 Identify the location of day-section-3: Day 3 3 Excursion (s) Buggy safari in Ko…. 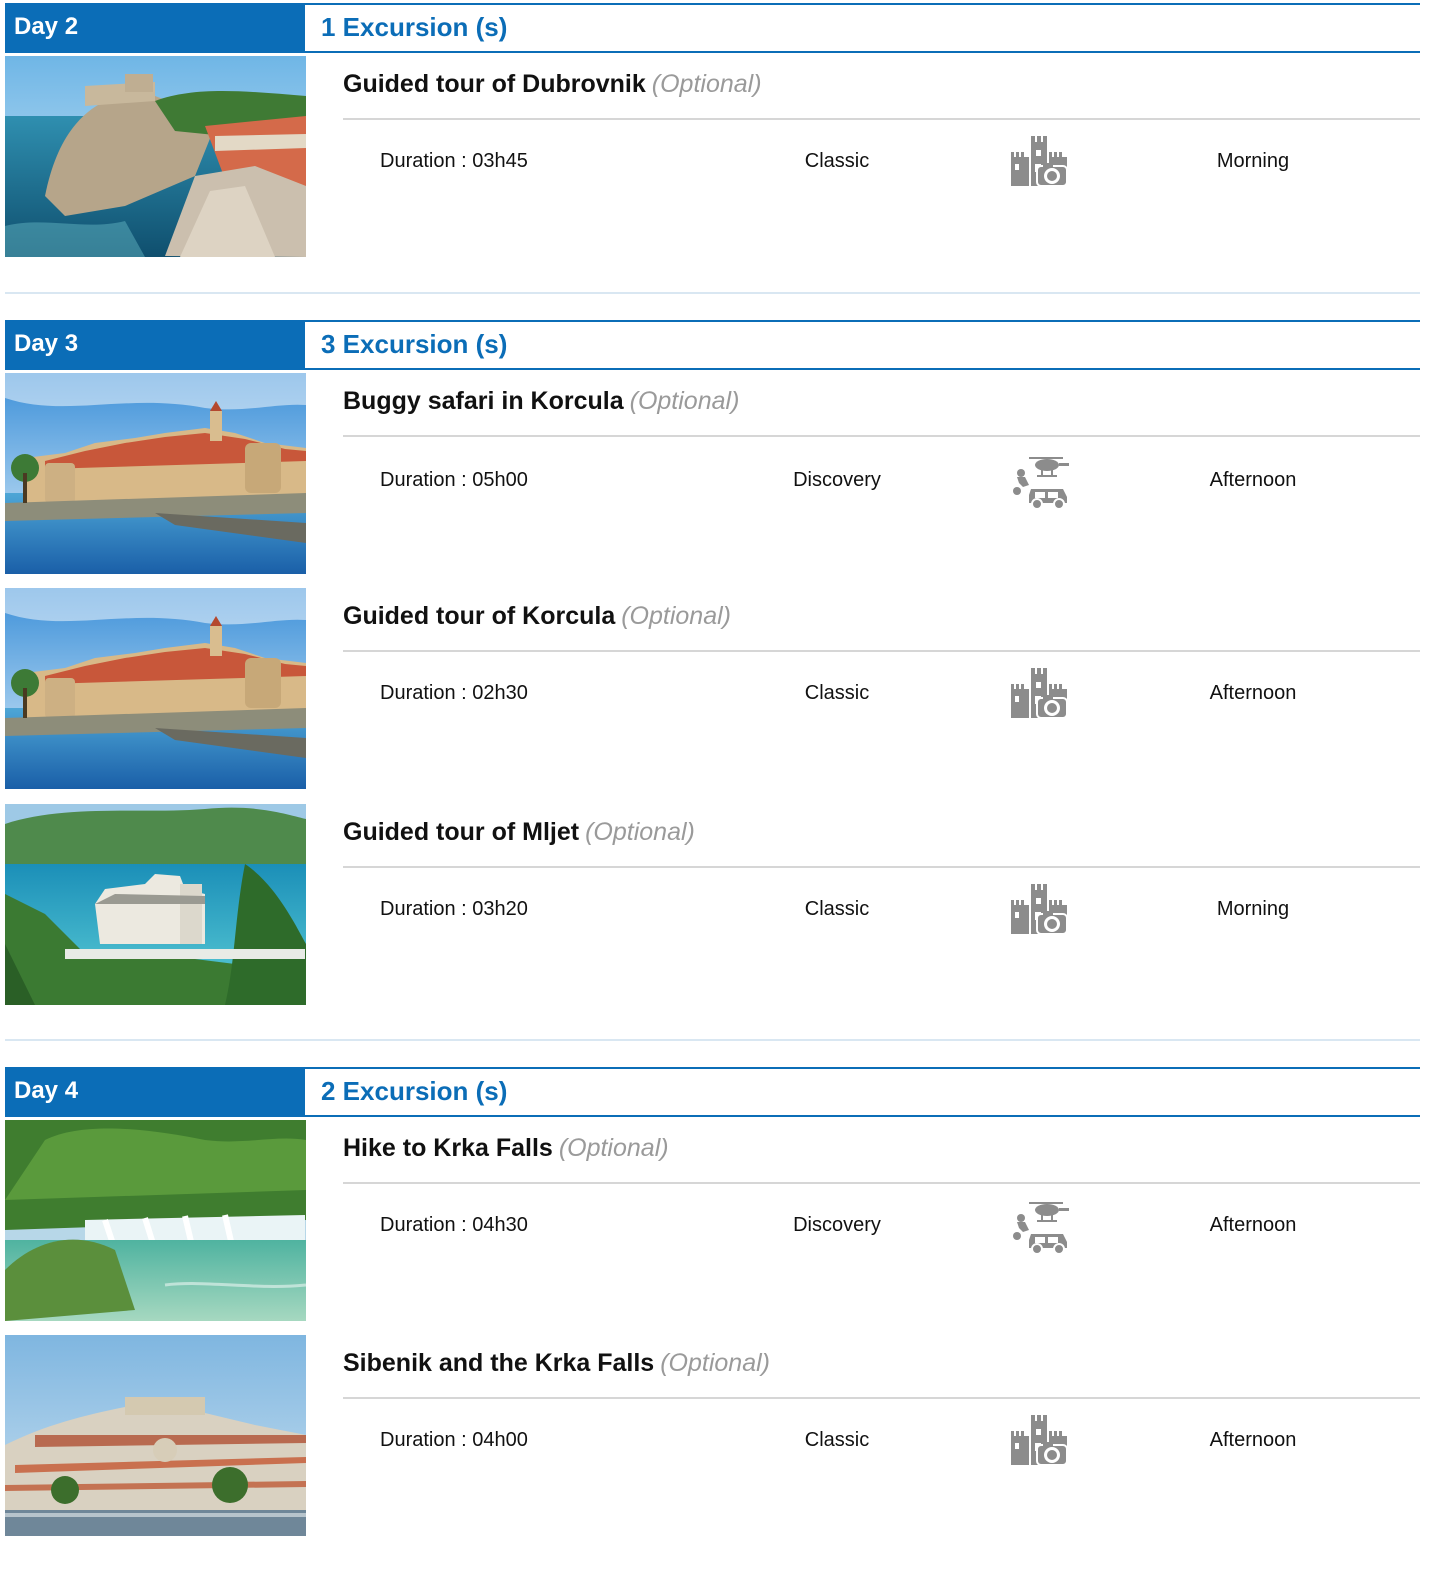
(712, 345).